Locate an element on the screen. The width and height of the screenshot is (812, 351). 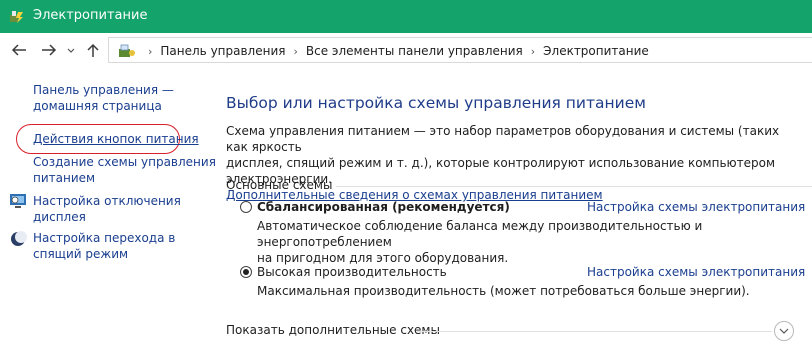
show-more-plans-label: Показать дополнительные схемы is located at coordinates (333, 330).